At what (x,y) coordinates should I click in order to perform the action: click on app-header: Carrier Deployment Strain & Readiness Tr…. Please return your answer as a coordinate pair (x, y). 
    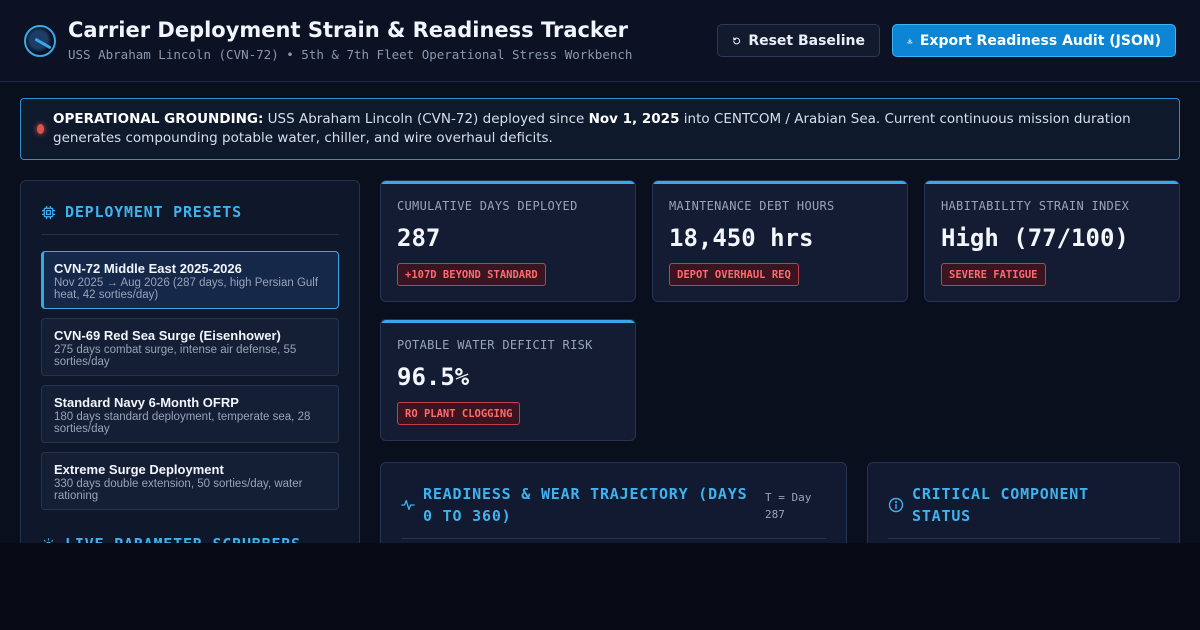
    Looking at the image, I should click on (600, 41).